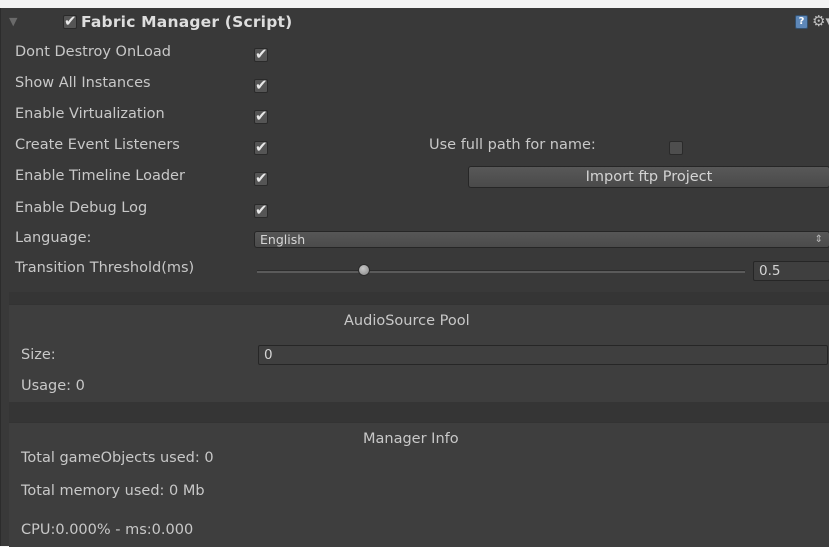 Image resolution: width=829 pixels, height=547 pixels. What do you see at coordinates (364, 270) in the screenshot?
I see `threshold-slider-knob` at bounding box center [364, 270].